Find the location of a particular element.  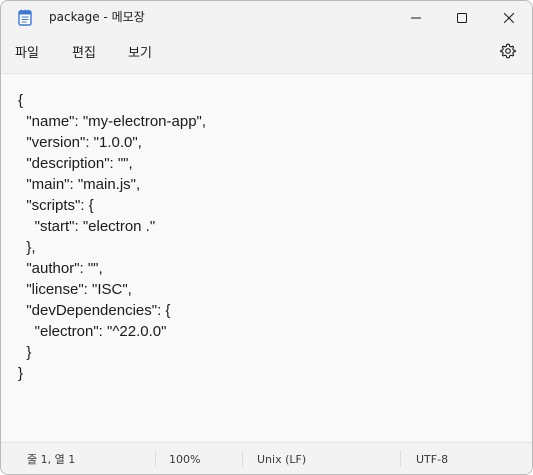

maximize-icon is located at coordinates (462, 17).